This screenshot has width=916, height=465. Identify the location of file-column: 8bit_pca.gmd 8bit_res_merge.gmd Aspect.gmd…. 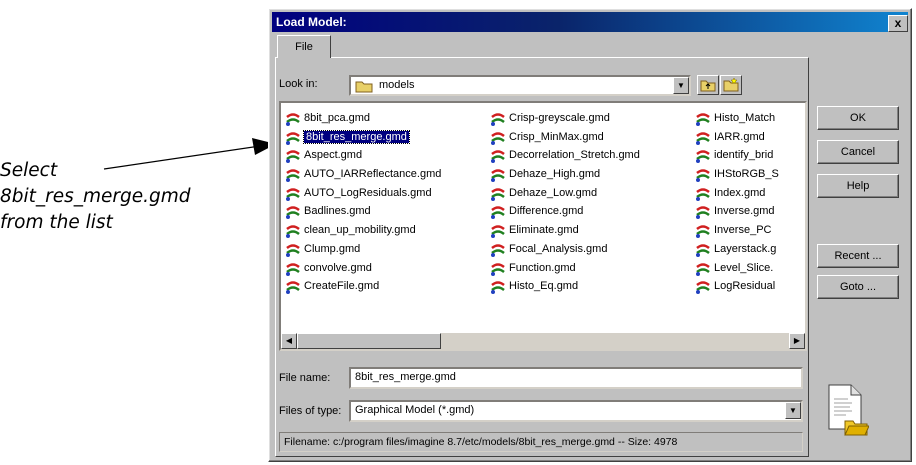
(362, 202).